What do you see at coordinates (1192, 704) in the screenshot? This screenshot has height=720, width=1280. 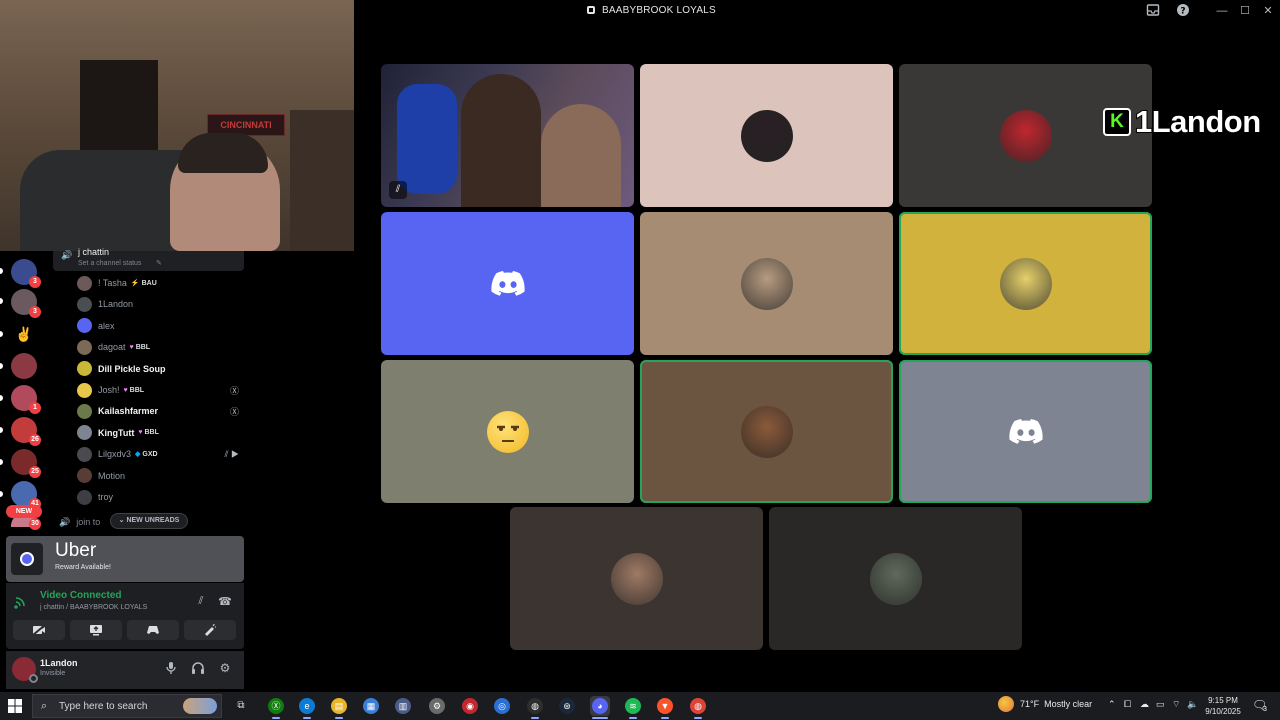 I see `volume-icon: 🔈` at bounding box center [1192, 704].